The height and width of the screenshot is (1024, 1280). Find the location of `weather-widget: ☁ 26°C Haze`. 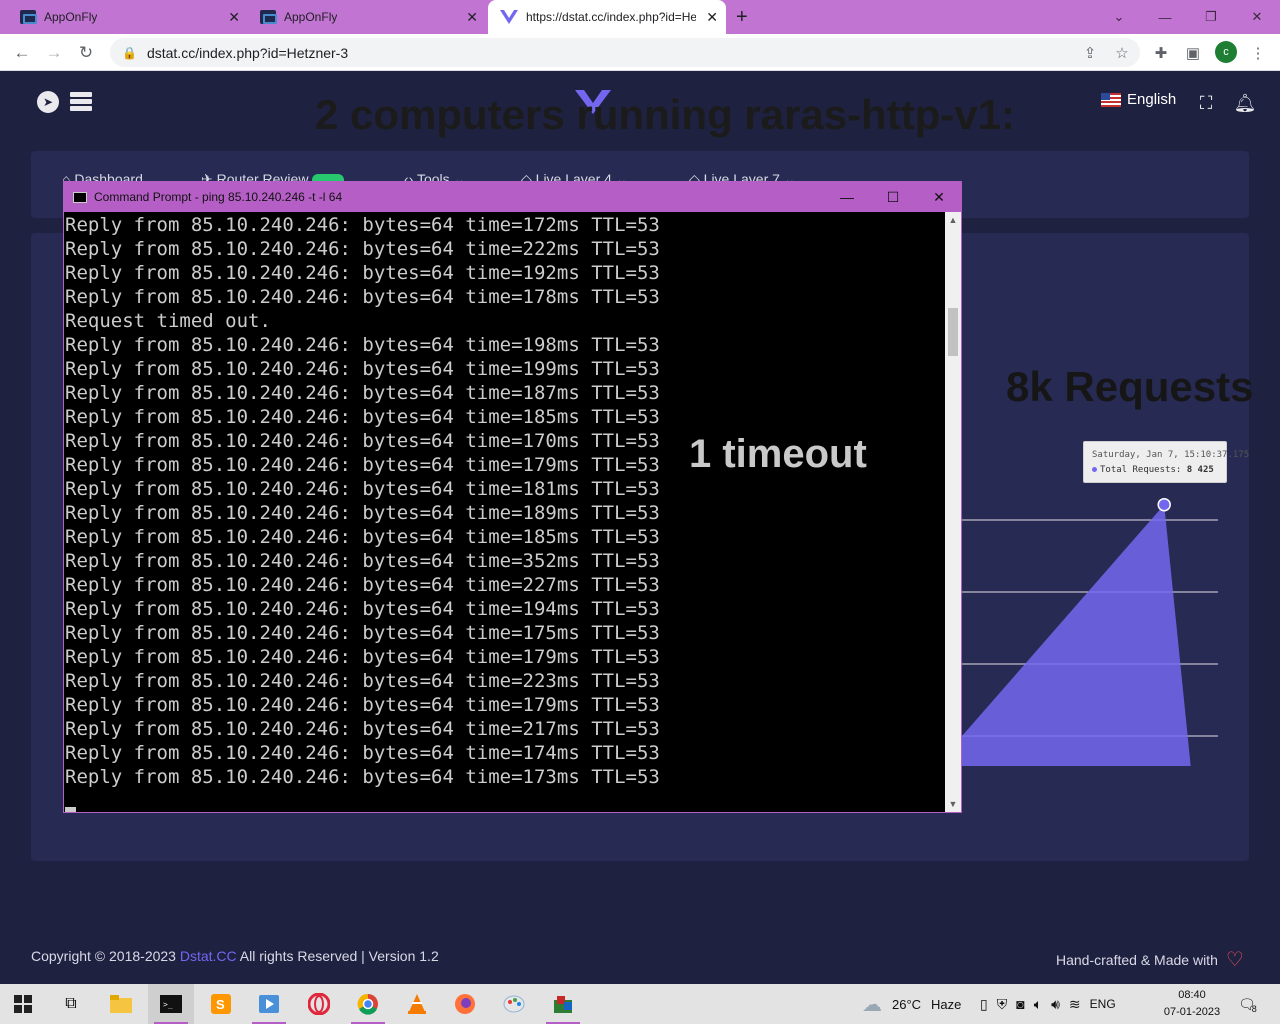

weather-widget: ☁ 26°C Haze is located at coordinates (911, 1004).